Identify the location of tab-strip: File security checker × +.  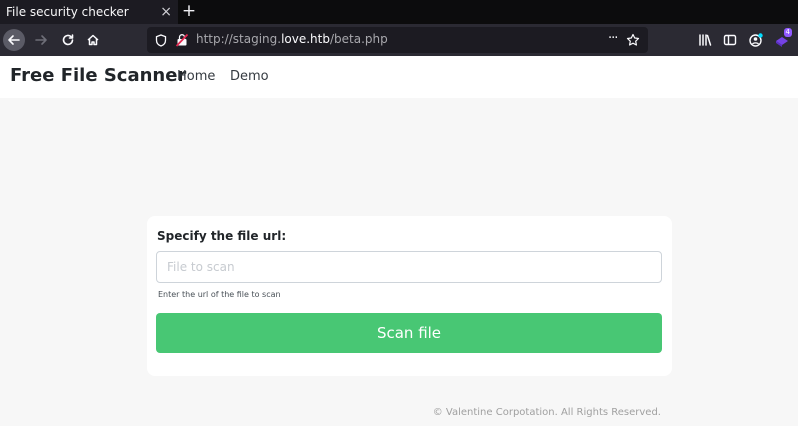
(399, 12).